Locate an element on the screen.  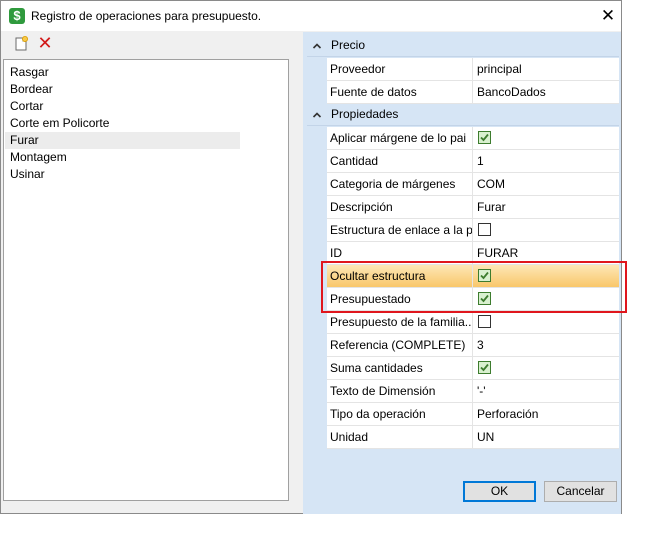
property-name: Aplicar márgene de lo pai is located at coordinates (400, 138).